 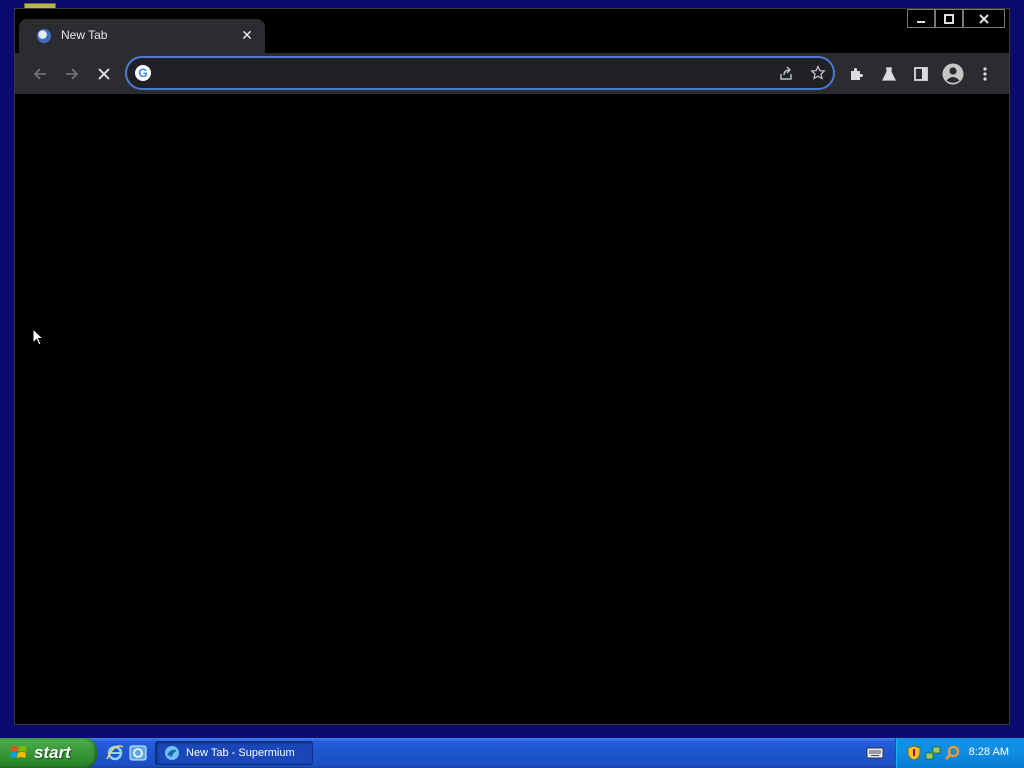 What do you see at coordinates (52, 752) in the screenshot?
I see `start-label: start` at bounding box center [52, 752].